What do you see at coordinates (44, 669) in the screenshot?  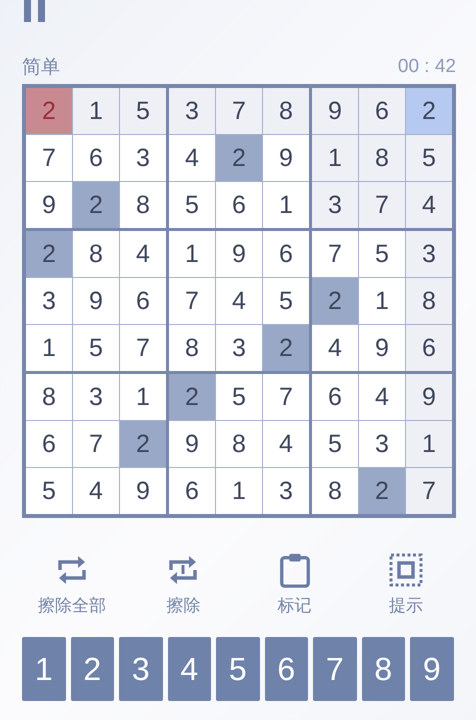 I see `number-key: 1` at bounding box center [44, 669].